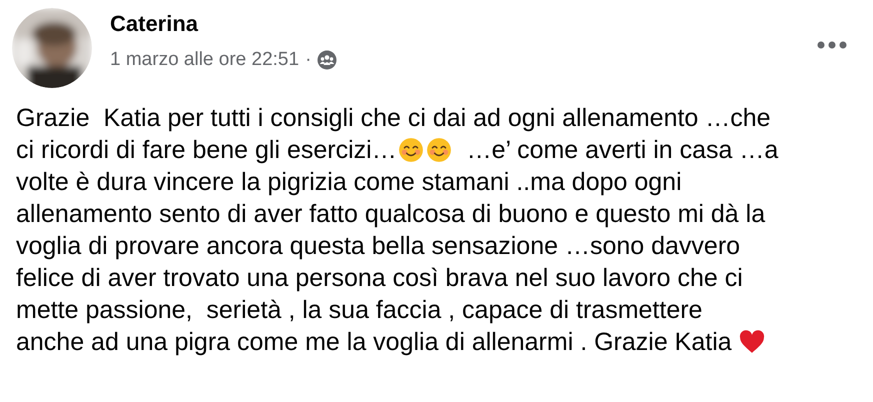 The width and height of the screenshot is (873, 402). Describe the element at coordinates (349, 182) in the screenshot. I see `post-text: volte è dura vincere la pigrizia come stamani ..ma dopo ogni` at that location.